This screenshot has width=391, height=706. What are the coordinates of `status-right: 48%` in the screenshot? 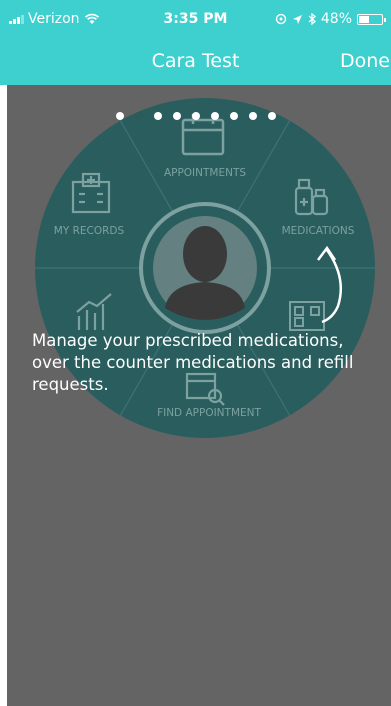 It's located at (330, 19).